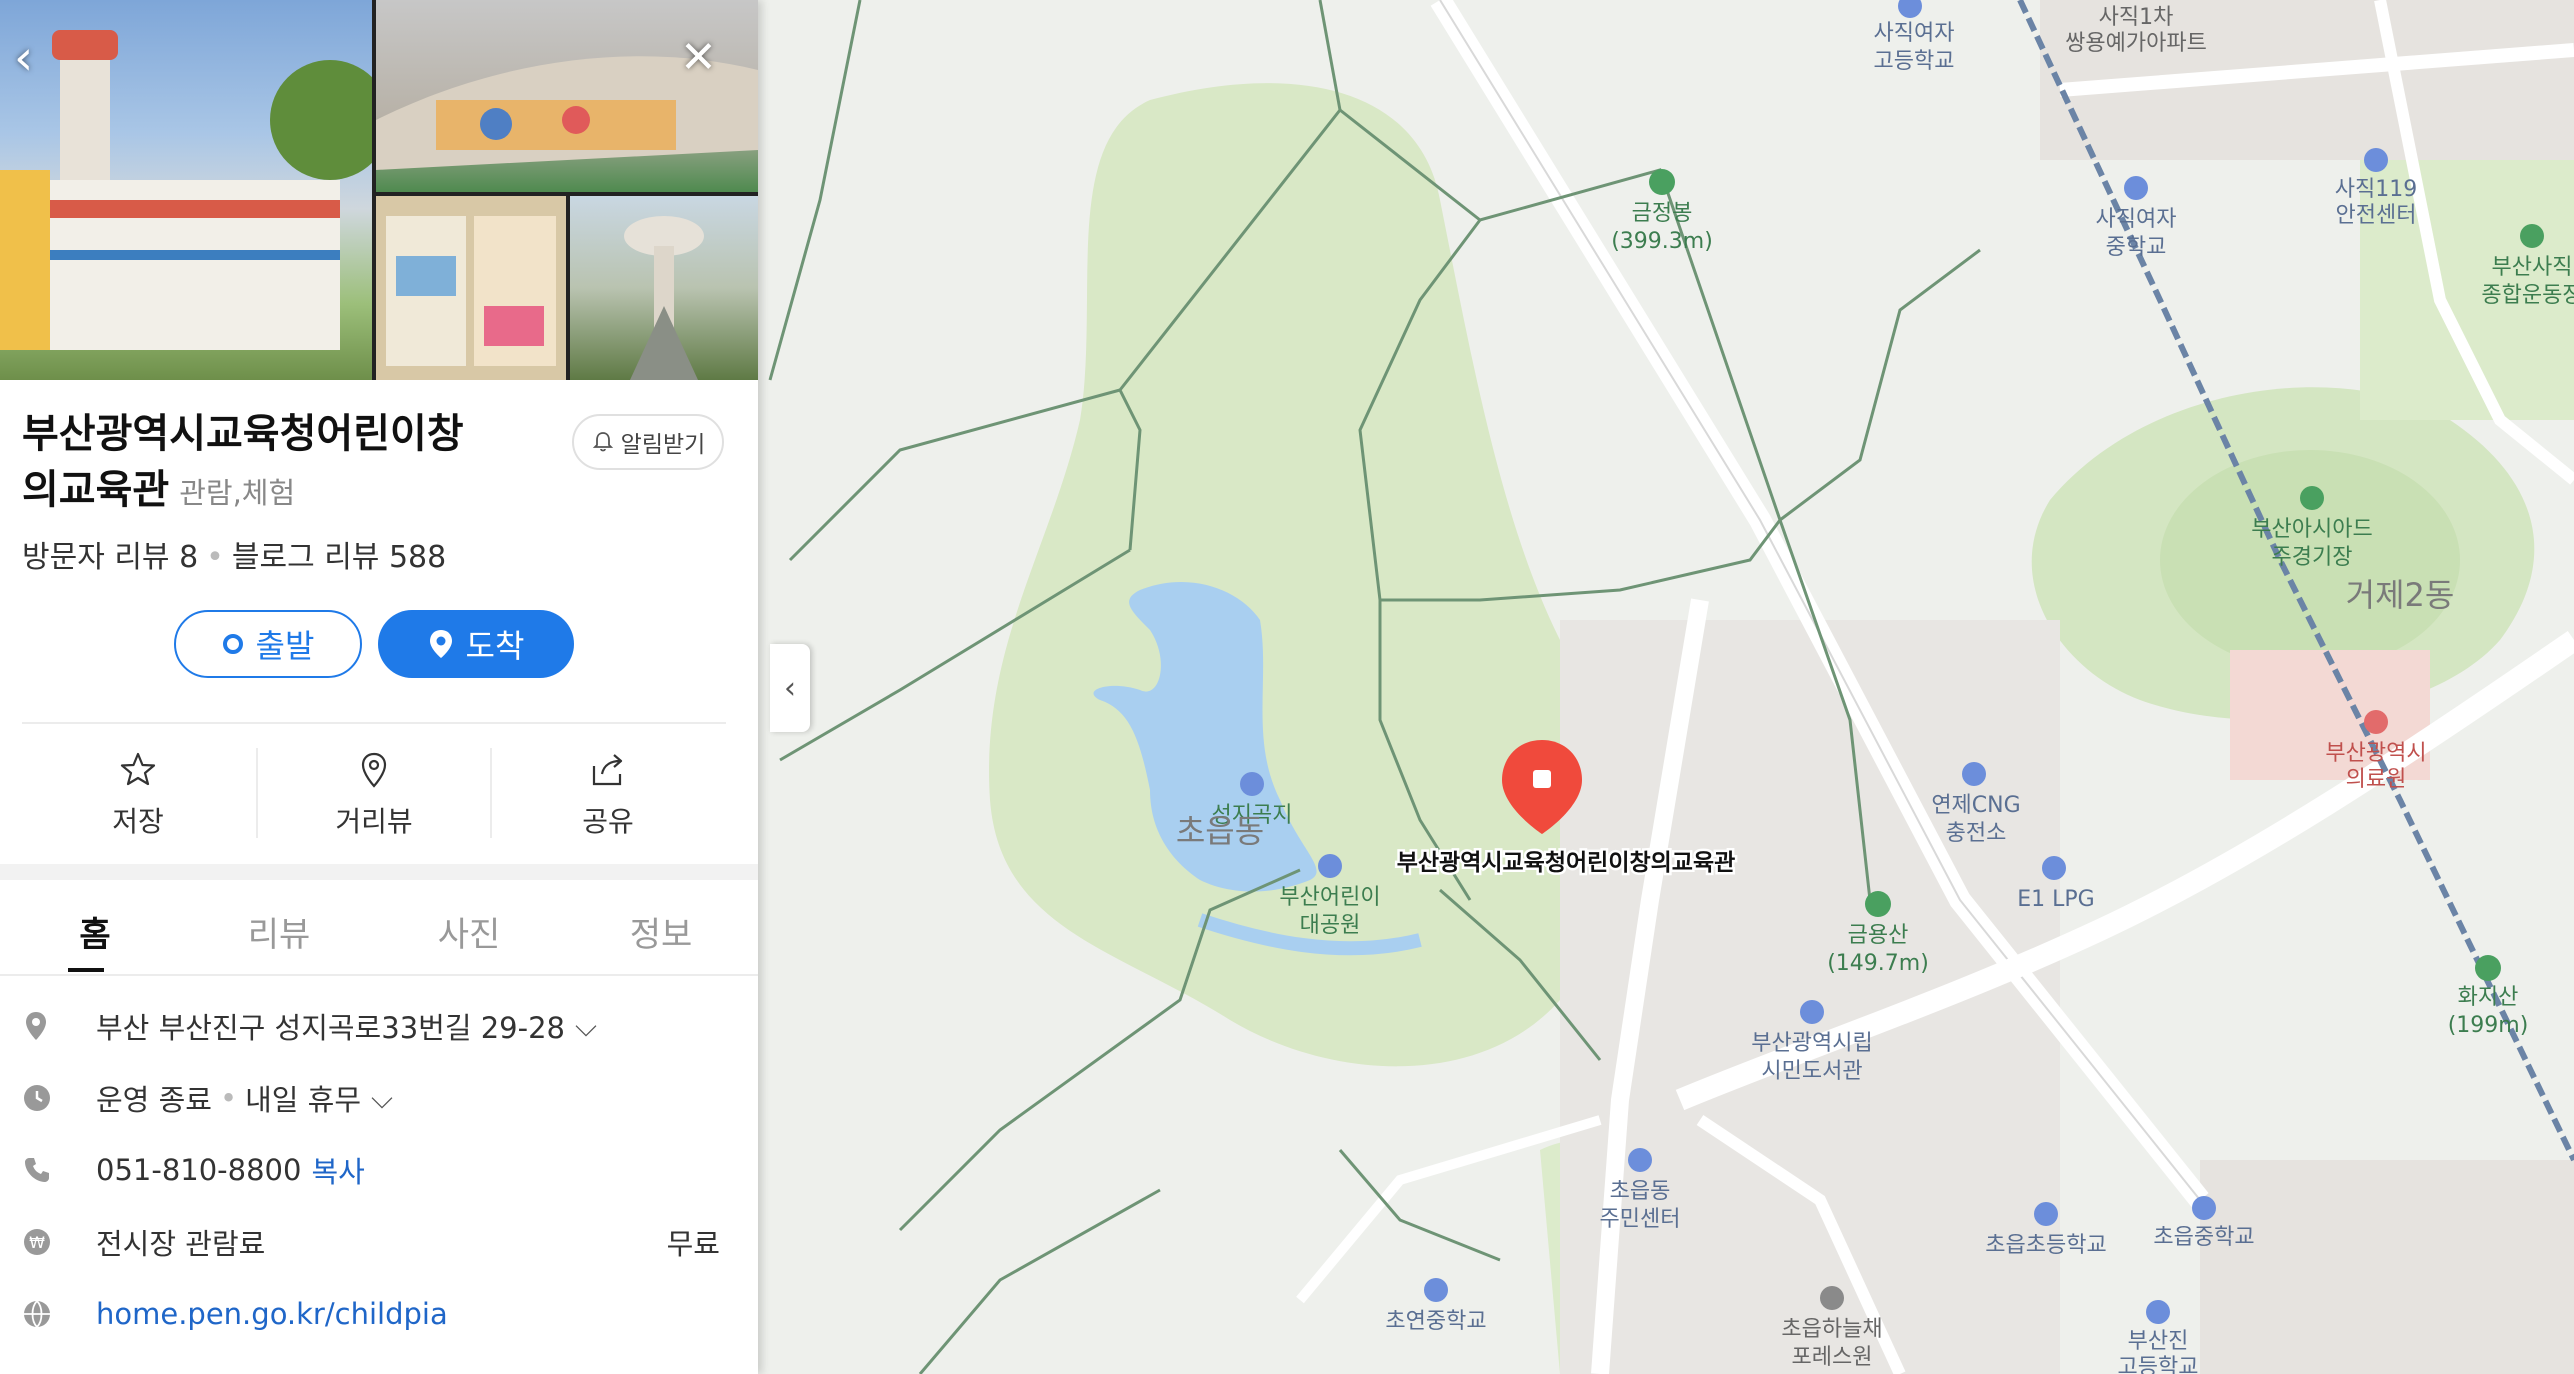 The height and width of the screenshot is (1374, 2574). What do you see at coordinates (1566, 863) in the screenshot?
I see `marker-label: 부산광역시교육청어린이창의교육관` at bounding box center [1566, 863].